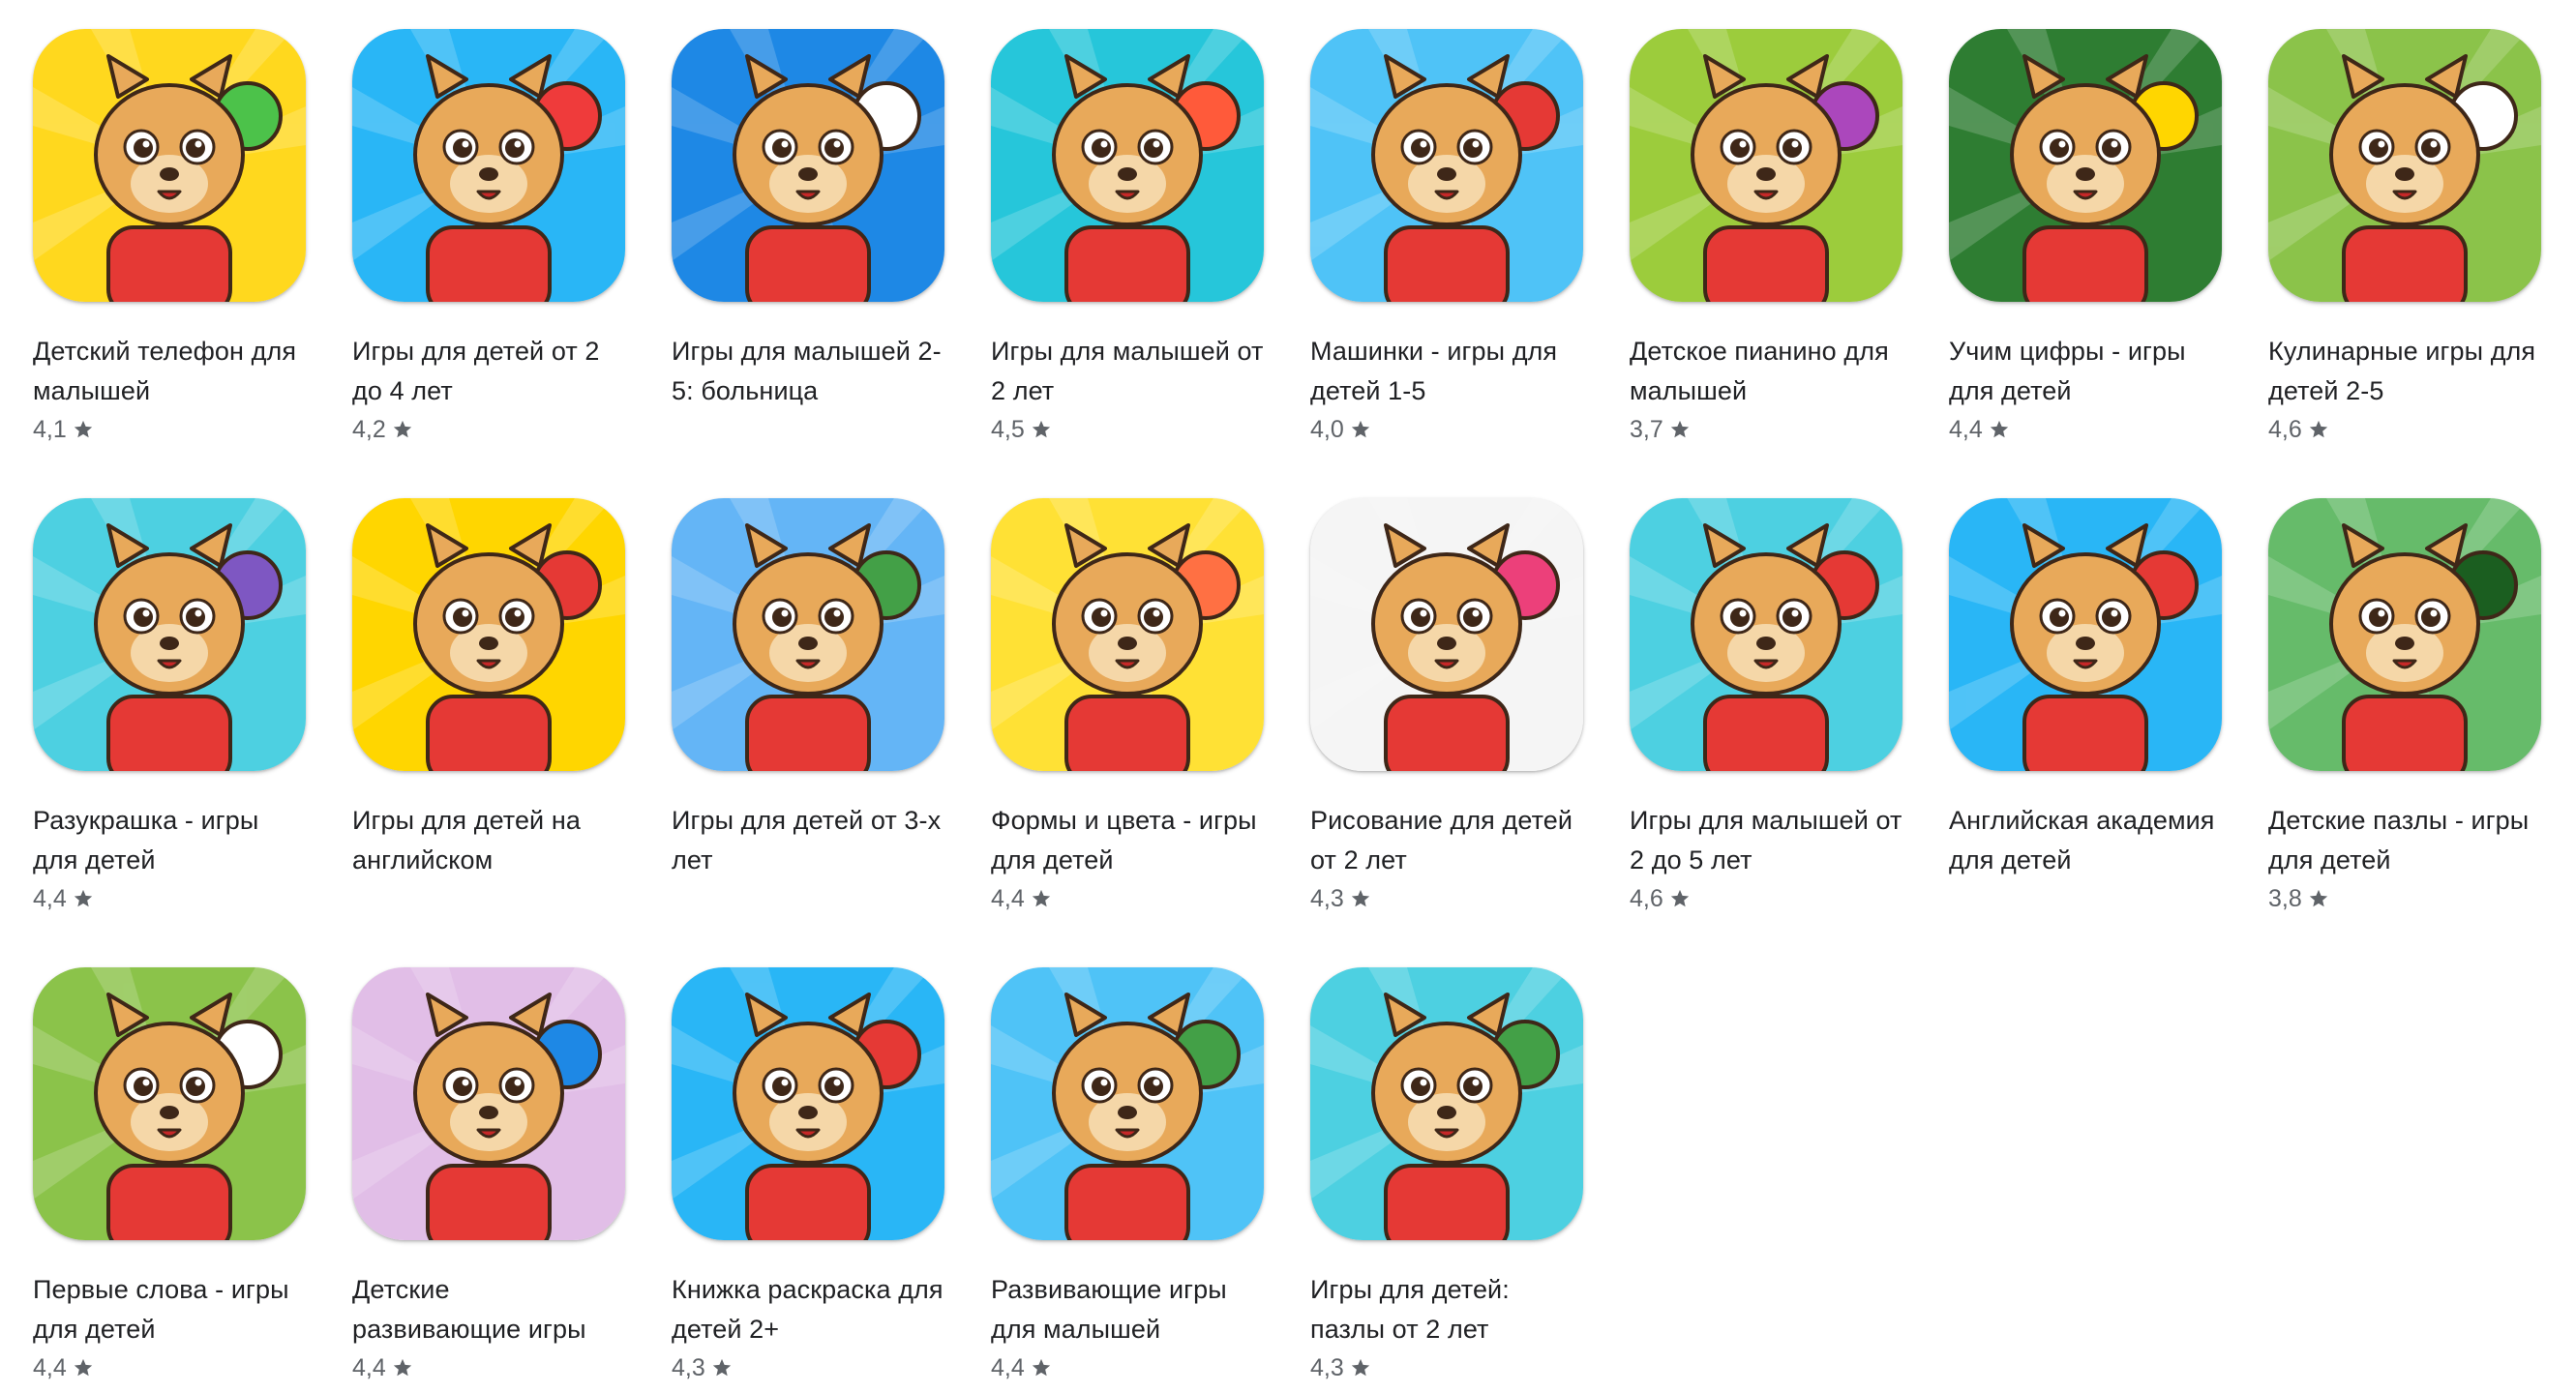 This screenshot has height=1393, width=2576. I want to click on app-title: Игры для малышей 2-5: больница, so click(808, 371).